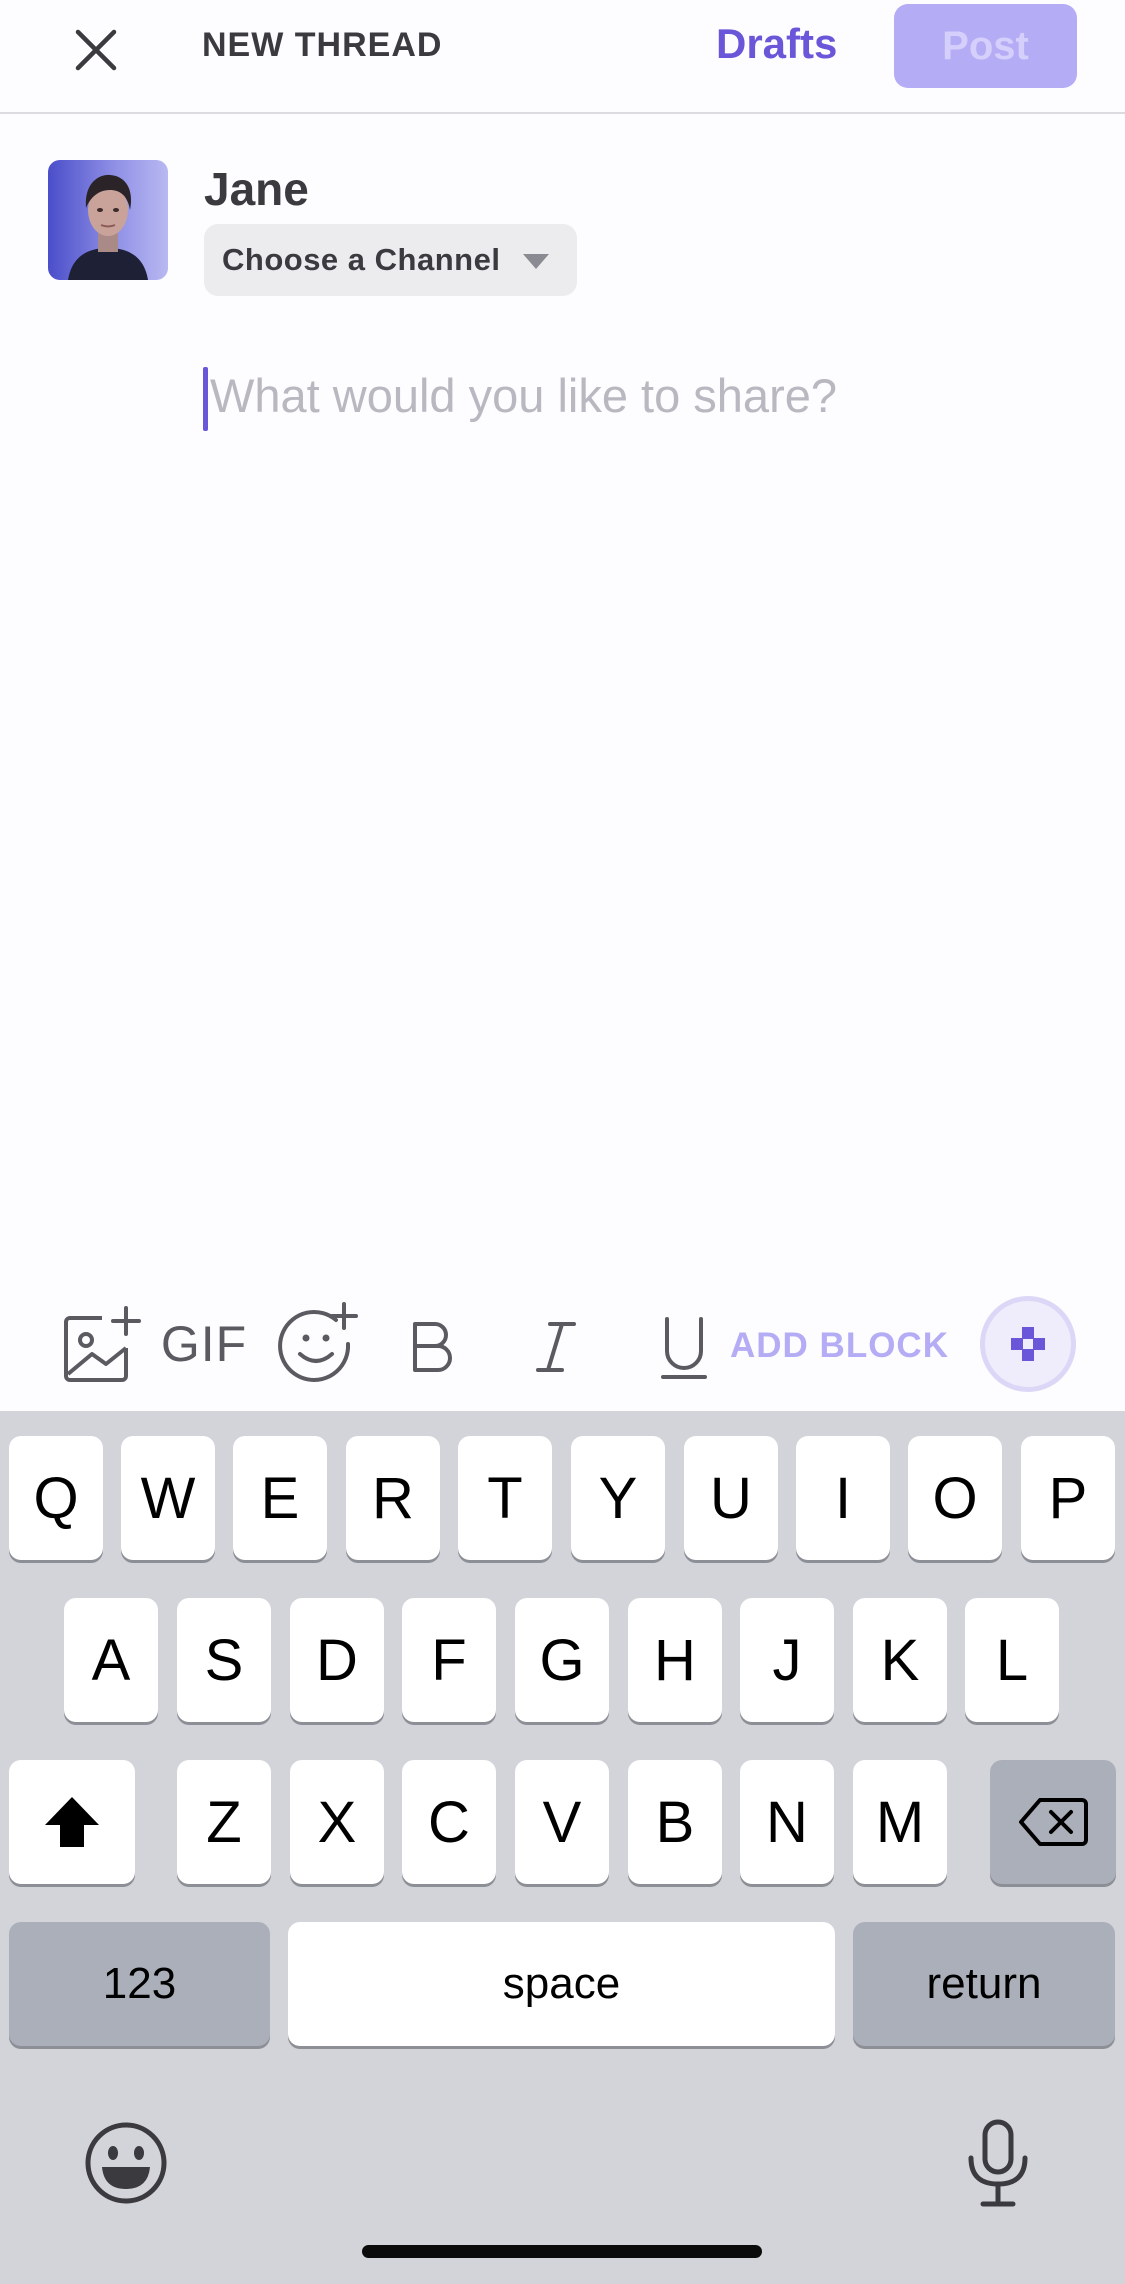 Image resolution: width=1125 pixels, height=2284 pixels. Describe the element at coordinates (536, 261) in the screenshot. I see `chevron-down-icon` at that location.